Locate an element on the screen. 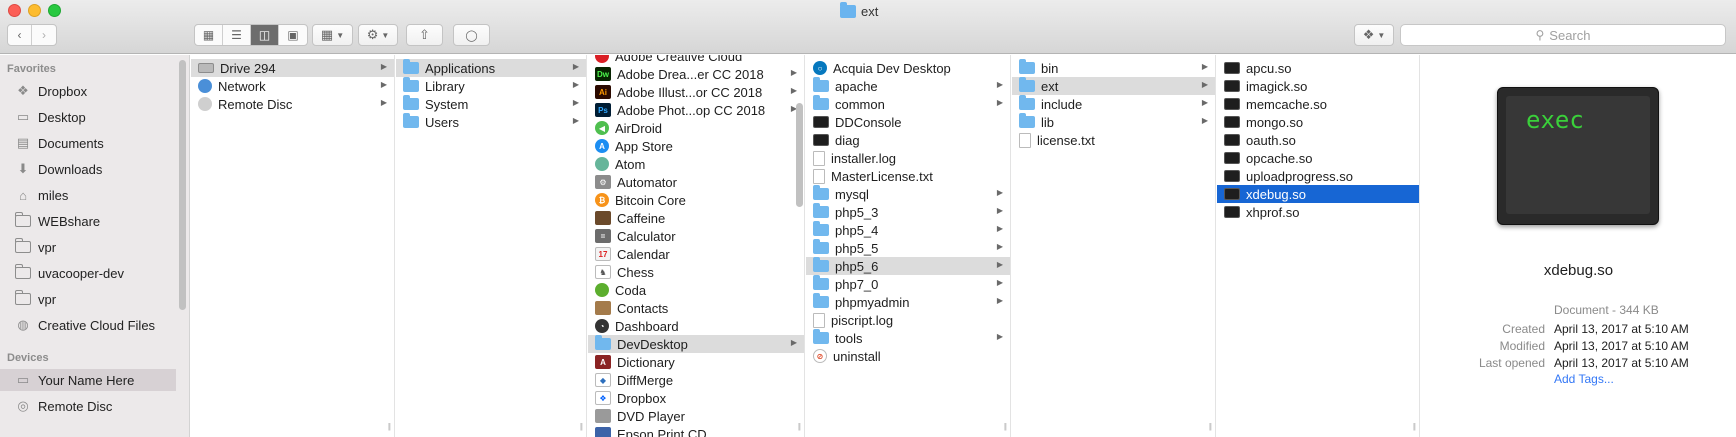 The width and height of the screenshot is (1736, 437). item-common: common ▶ is located at coordinates (908, 104).